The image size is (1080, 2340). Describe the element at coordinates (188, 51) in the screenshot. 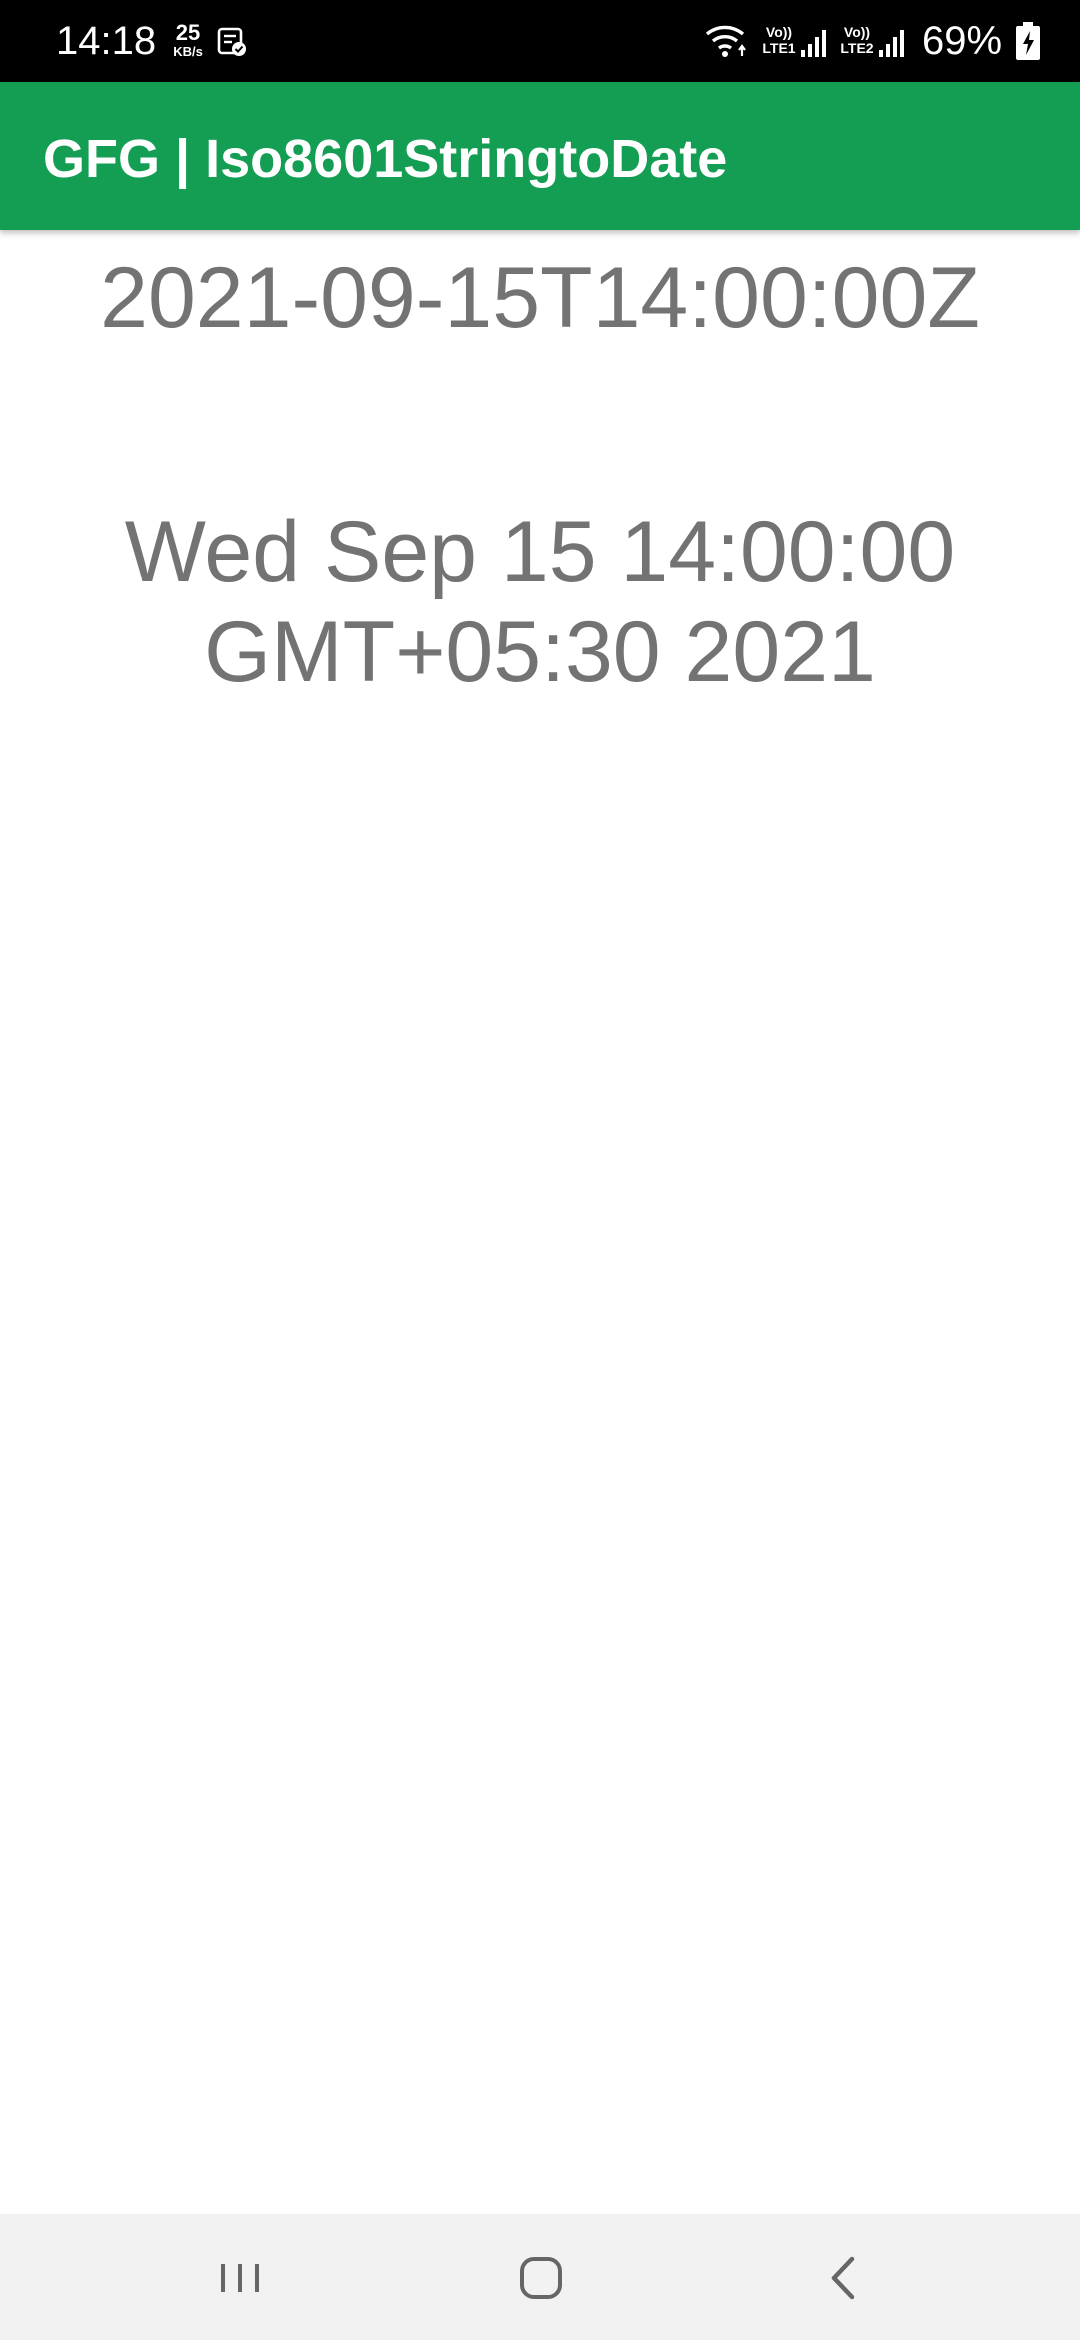

I see `network-speed-unit: KB/s` at that location.